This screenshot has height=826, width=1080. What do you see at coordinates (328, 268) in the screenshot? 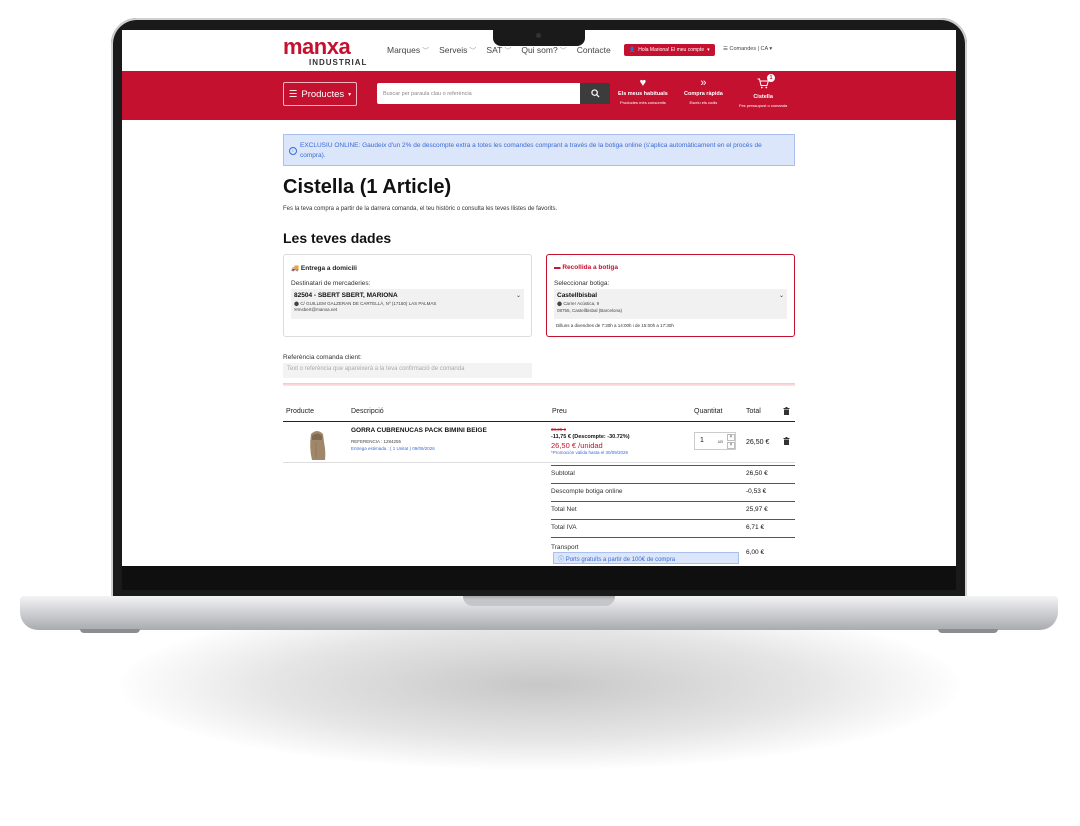
I see `delivery-title-text: Entrega a domicili` at bounding box center [328, 268].